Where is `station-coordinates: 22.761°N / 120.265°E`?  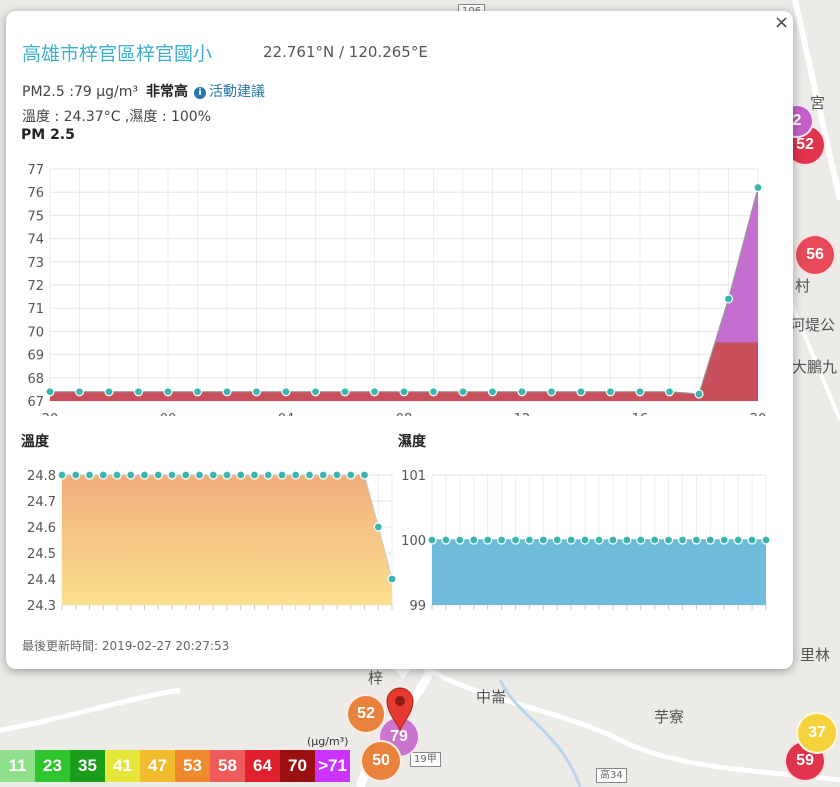 station-coordinates: 22.761°N / 120.265°E is located at coordinates (345, 52).